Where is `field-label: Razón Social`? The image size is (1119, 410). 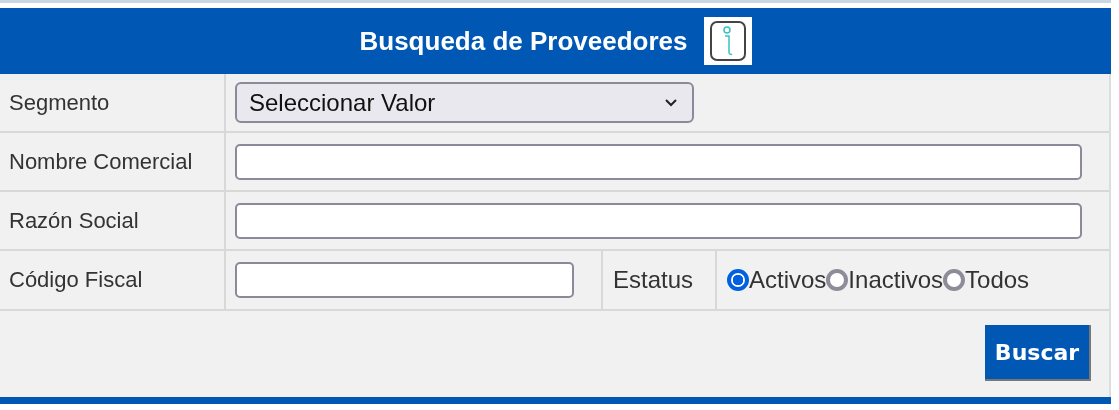
field-label: Razón Social is located at coordinates (73, 220).